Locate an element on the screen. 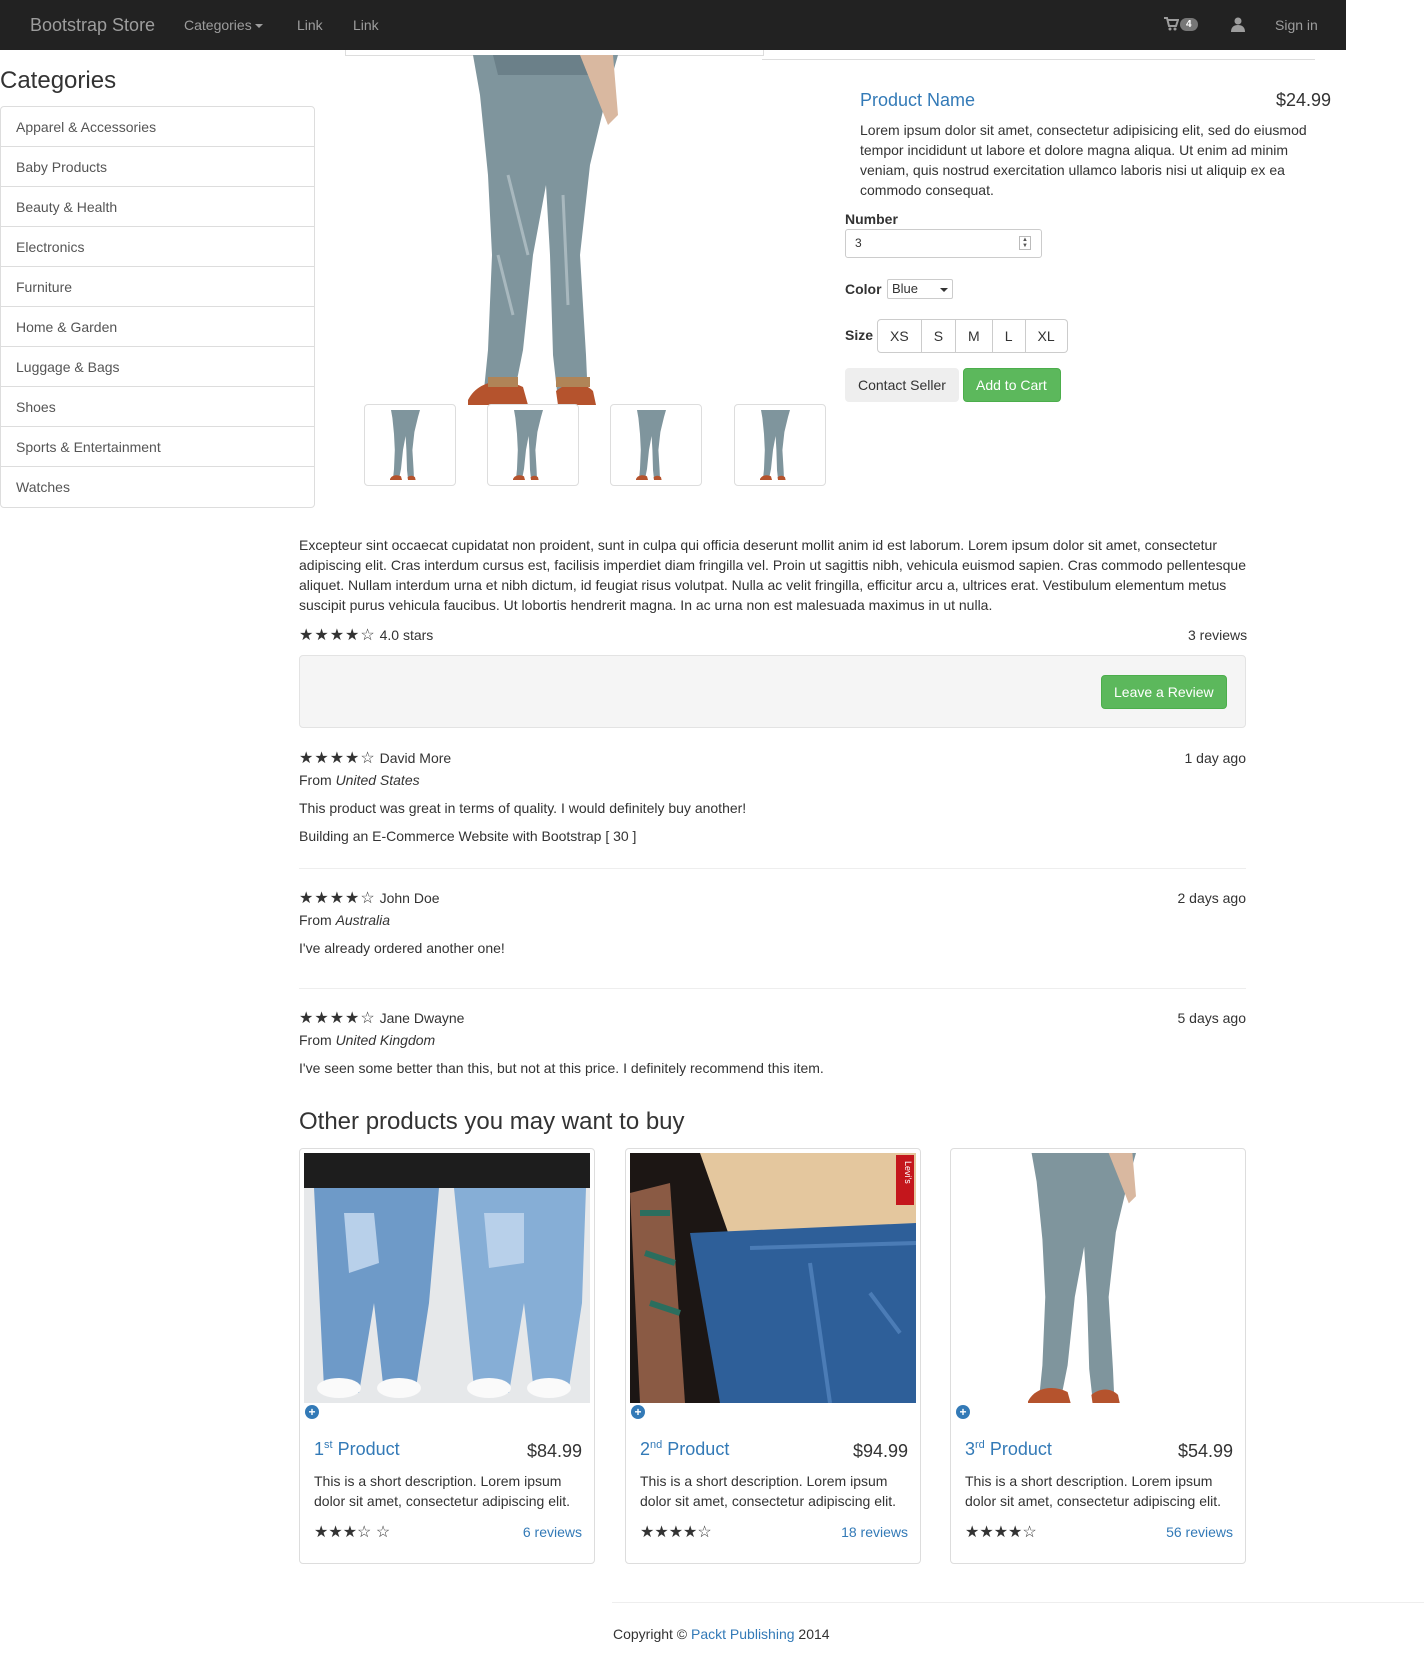 Image resolution: width=1424 pixels, height=1659 pixels. product-ordinal-suffix: st is located at coordinates (328, 1445).